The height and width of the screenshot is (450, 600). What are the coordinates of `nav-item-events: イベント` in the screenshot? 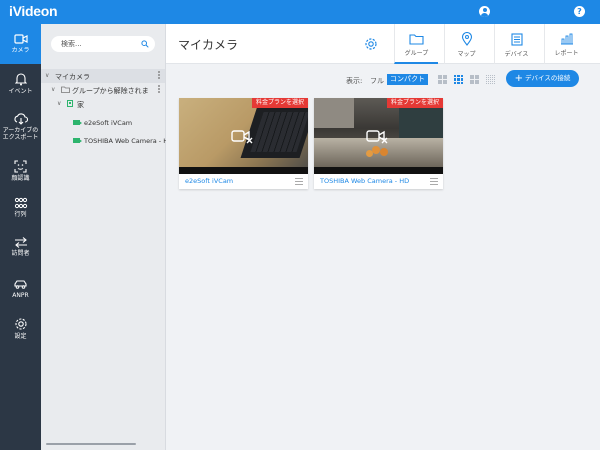 It's located at (20, 90).